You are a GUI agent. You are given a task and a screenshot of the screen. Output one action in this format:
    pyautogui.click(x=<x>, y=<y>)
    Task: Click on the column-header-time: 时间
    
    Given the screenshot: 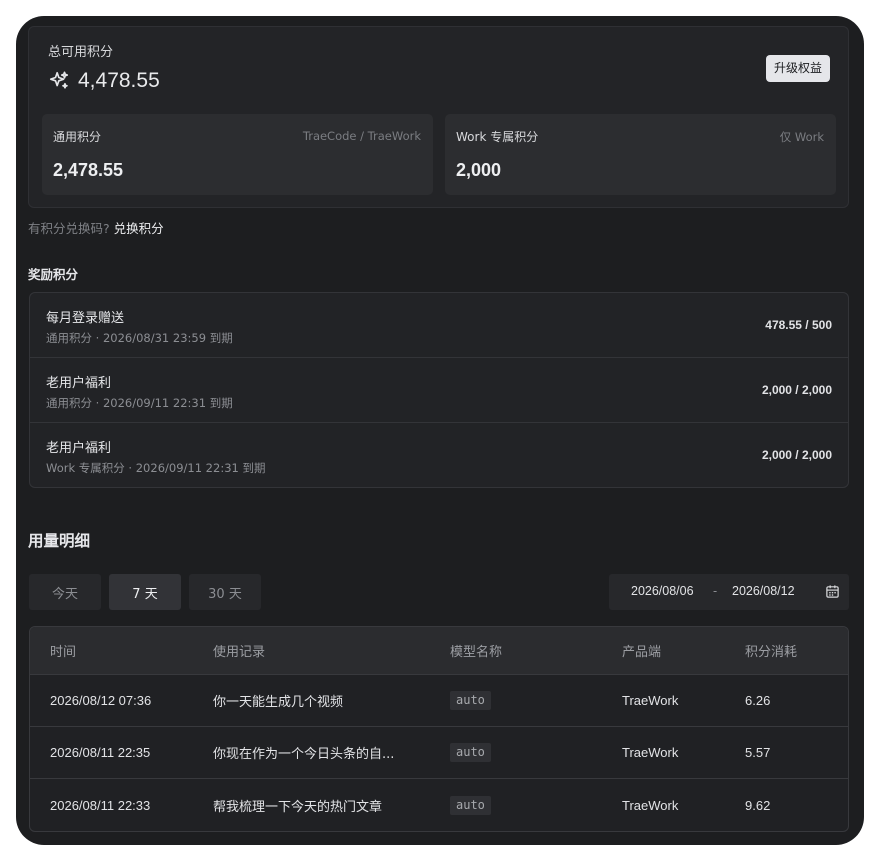 What is the action you would take?
    pyautogui.click(x=63, y=652)
    